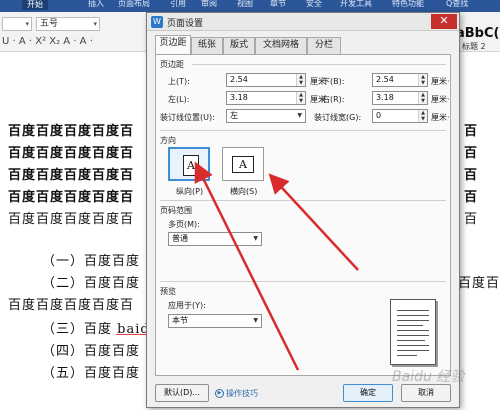  What do you see at coordinates (266, 98) in the screenshot?
I see `left-margin-input: 3.18 ▲ ▼` at bounding box center [266, 98].